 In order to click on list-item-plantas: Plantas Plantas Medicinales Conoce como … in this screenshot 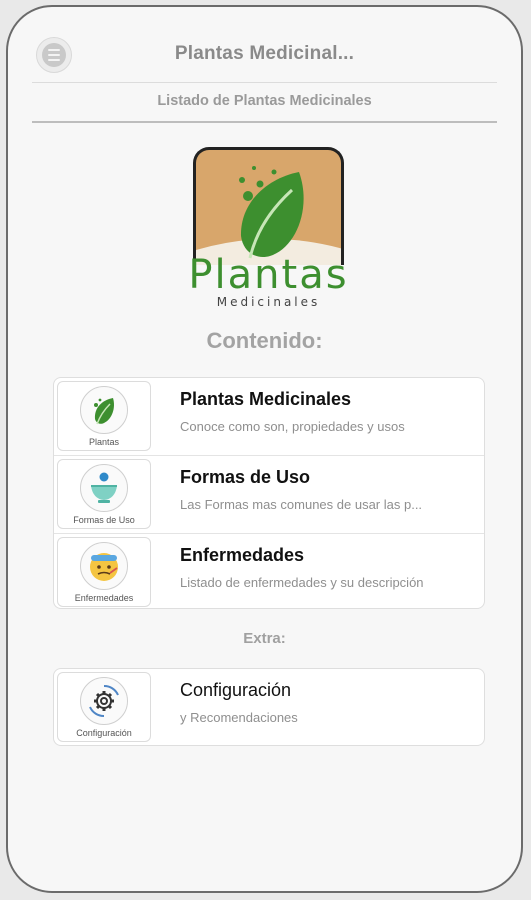, I will do `click(269, 417)`.